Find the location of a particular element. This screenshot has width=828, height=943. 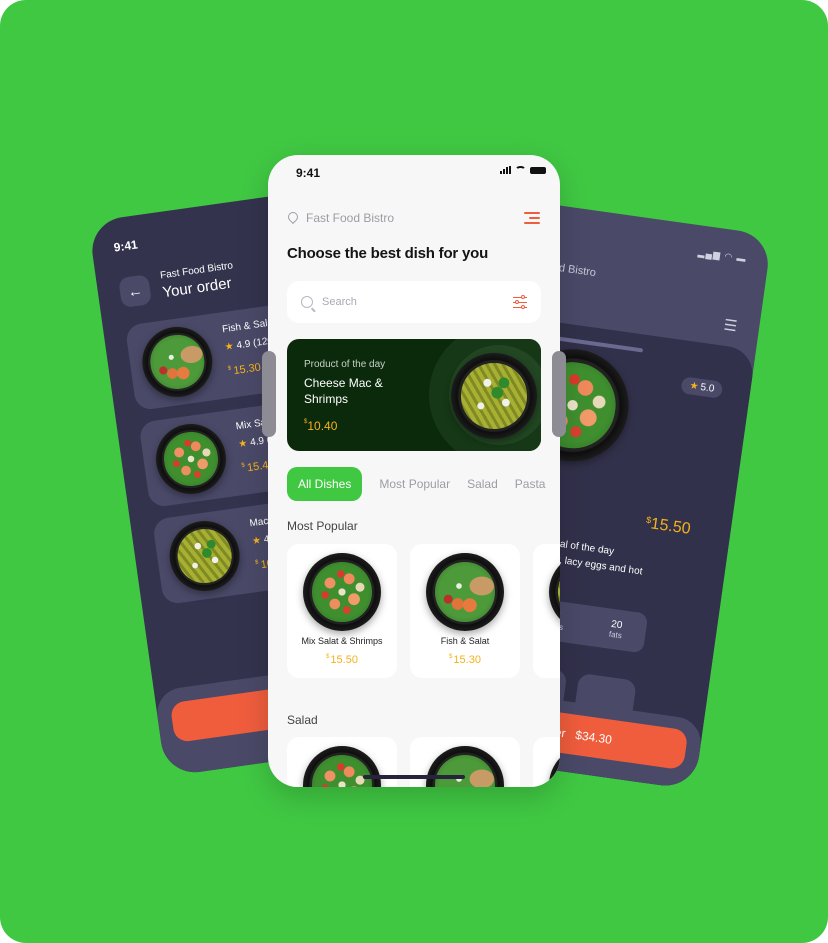

carousel-prev-card is located at coordinates (269, 394).